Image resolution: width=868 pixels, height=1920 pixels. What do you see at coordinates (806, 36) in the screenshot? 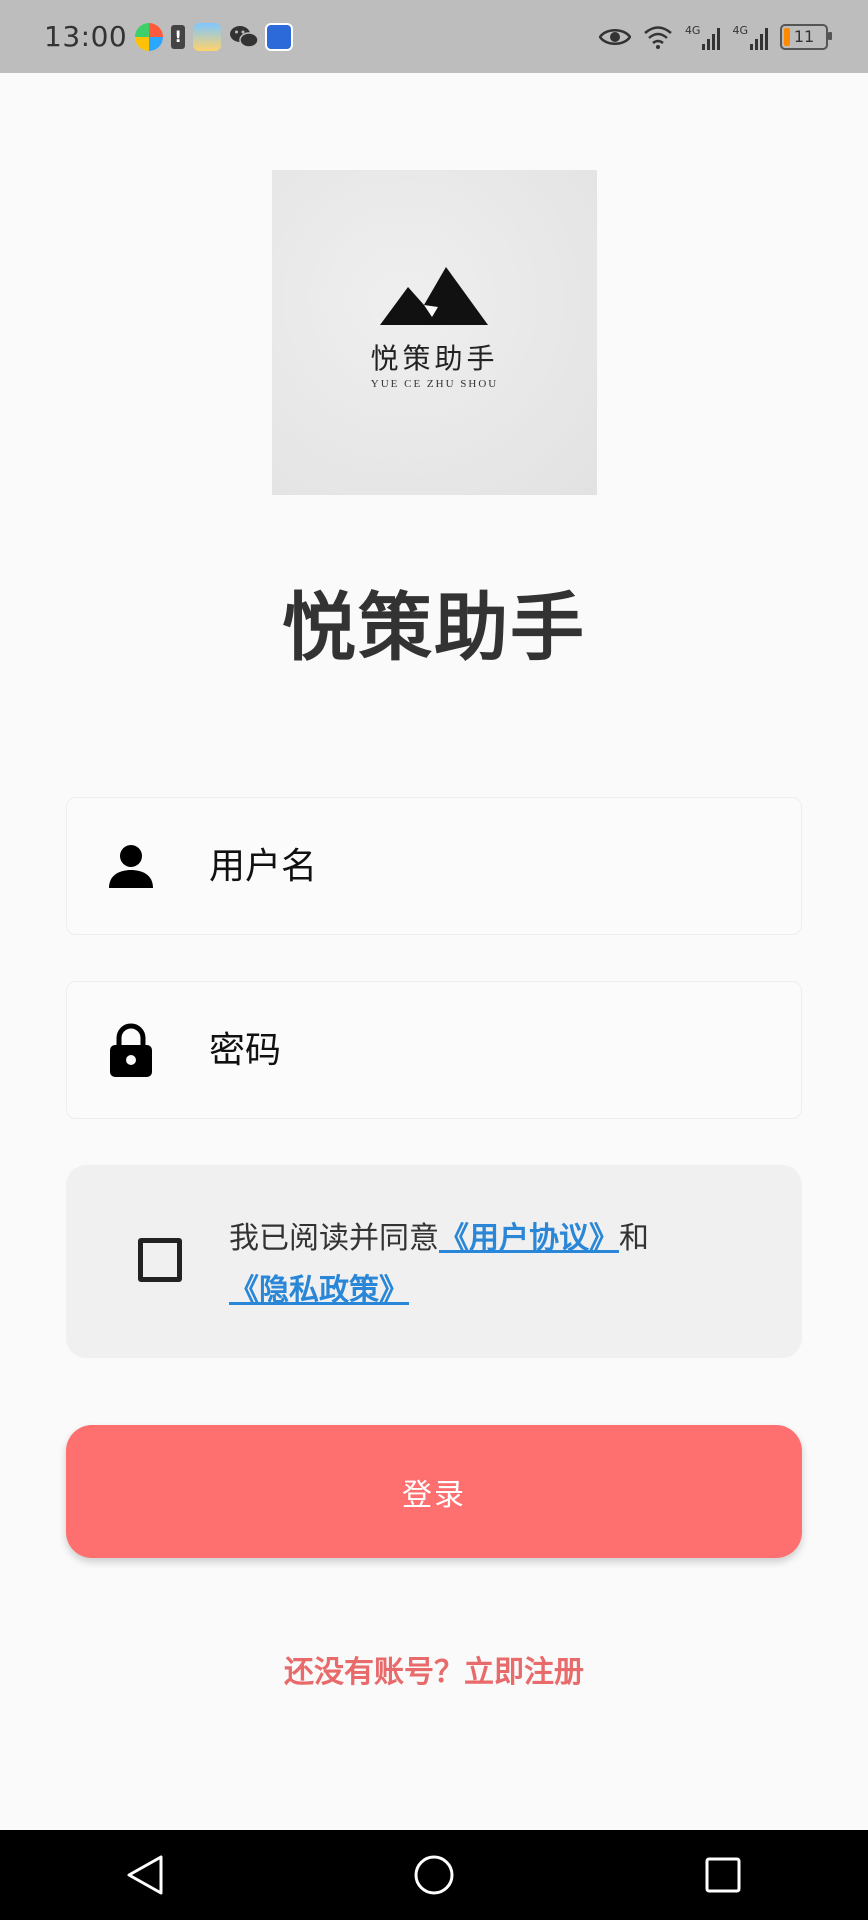
I see `battery-icon: 11` at bounding box center [806, 36].